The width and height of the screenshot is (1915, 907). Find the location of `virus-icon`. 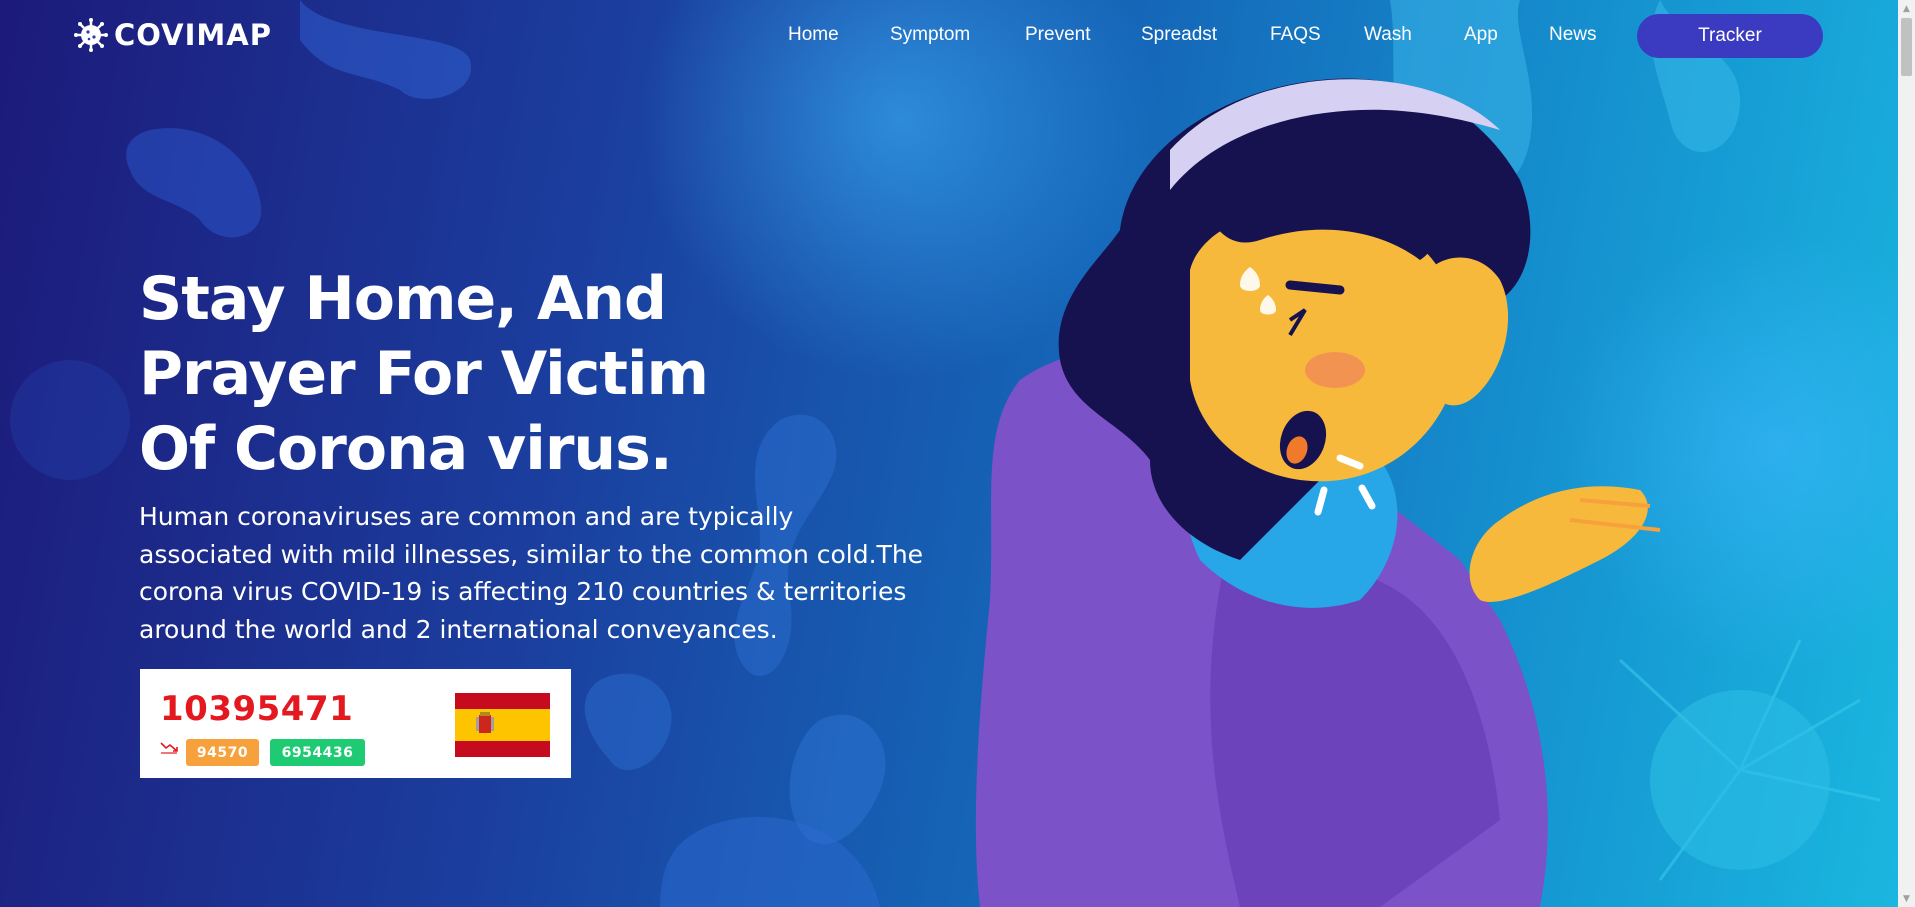

virus-icon is located at coordinates (91, 35).